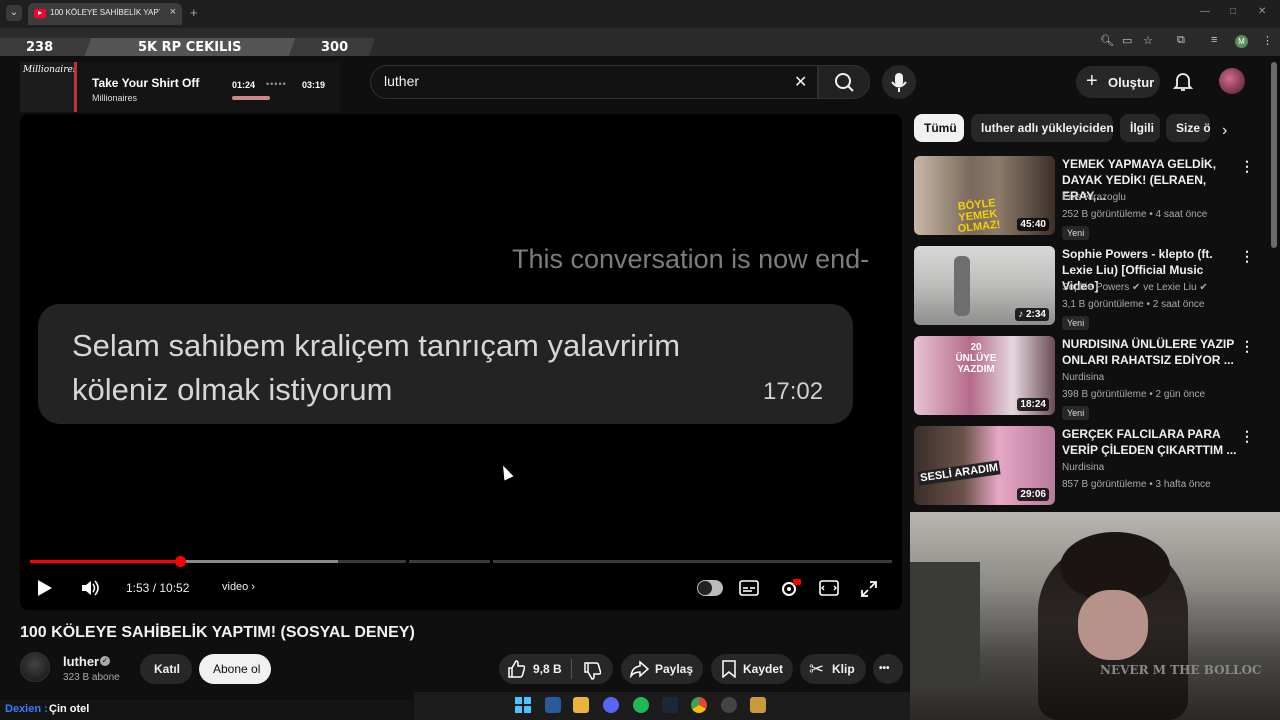 Image resolution: width=1280 pixels, height=720 pixels. I want to click on thumbnail-figure, so click(962, 286).